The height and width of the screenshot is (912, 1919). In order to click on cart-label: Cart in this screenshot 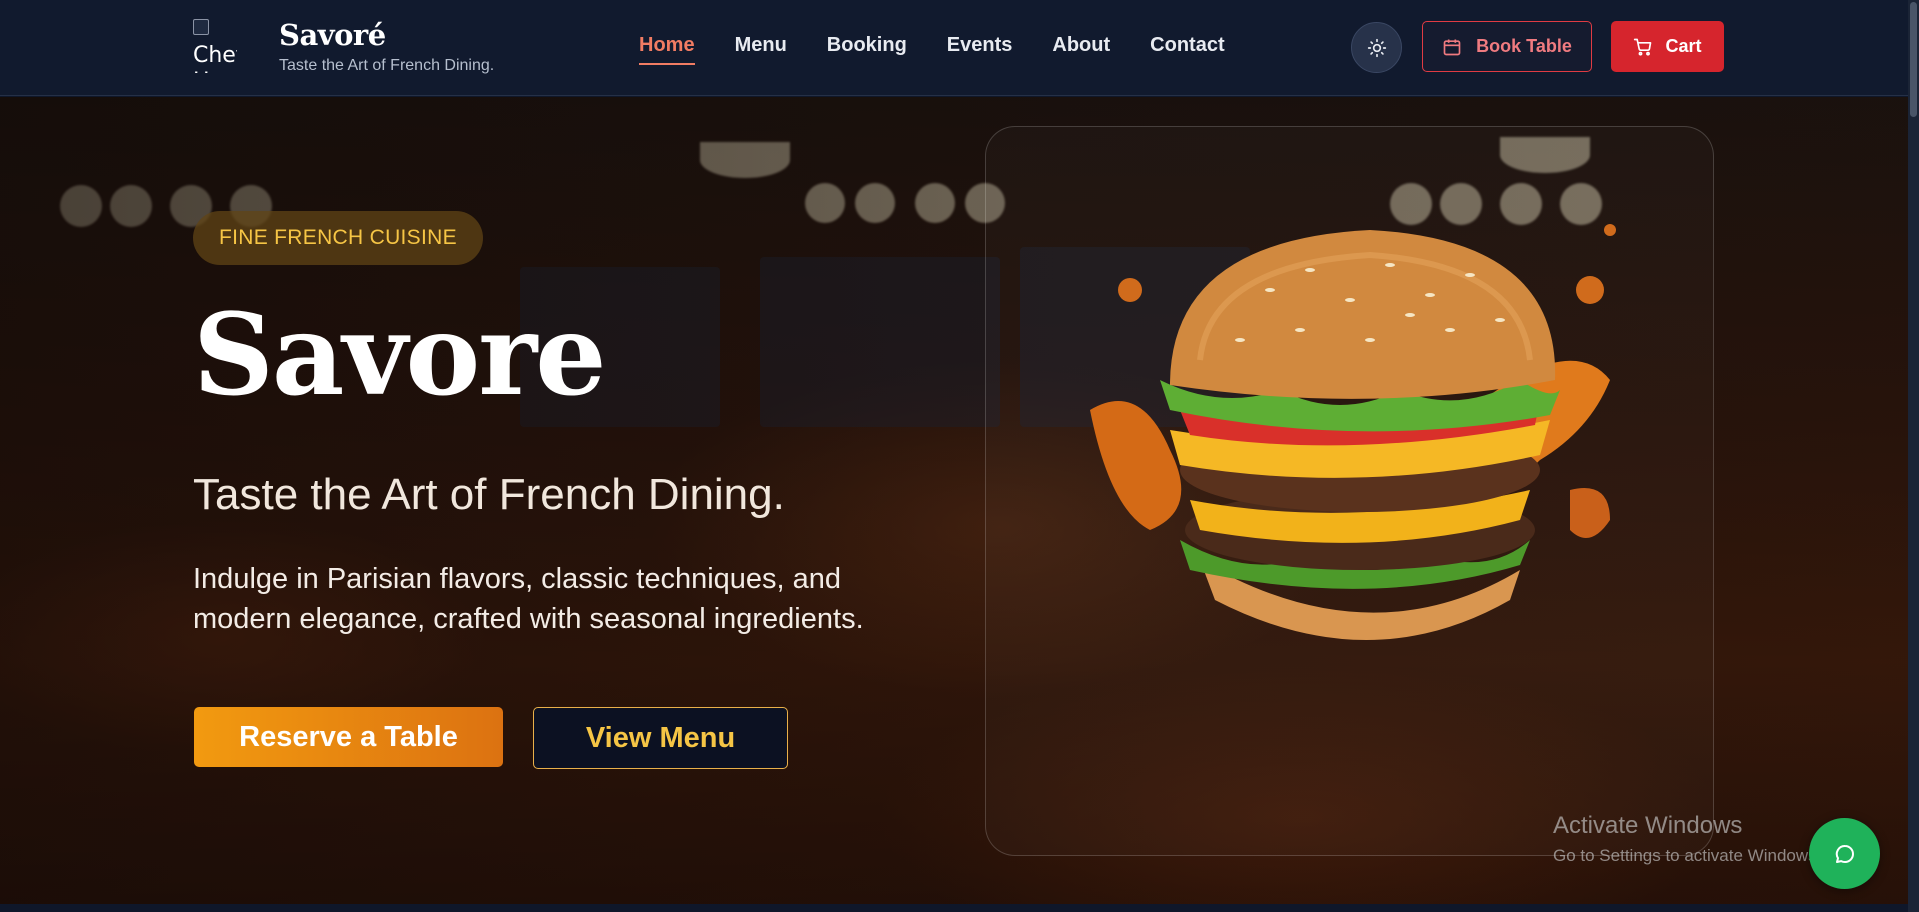, I will do `click(1683, 46)`.